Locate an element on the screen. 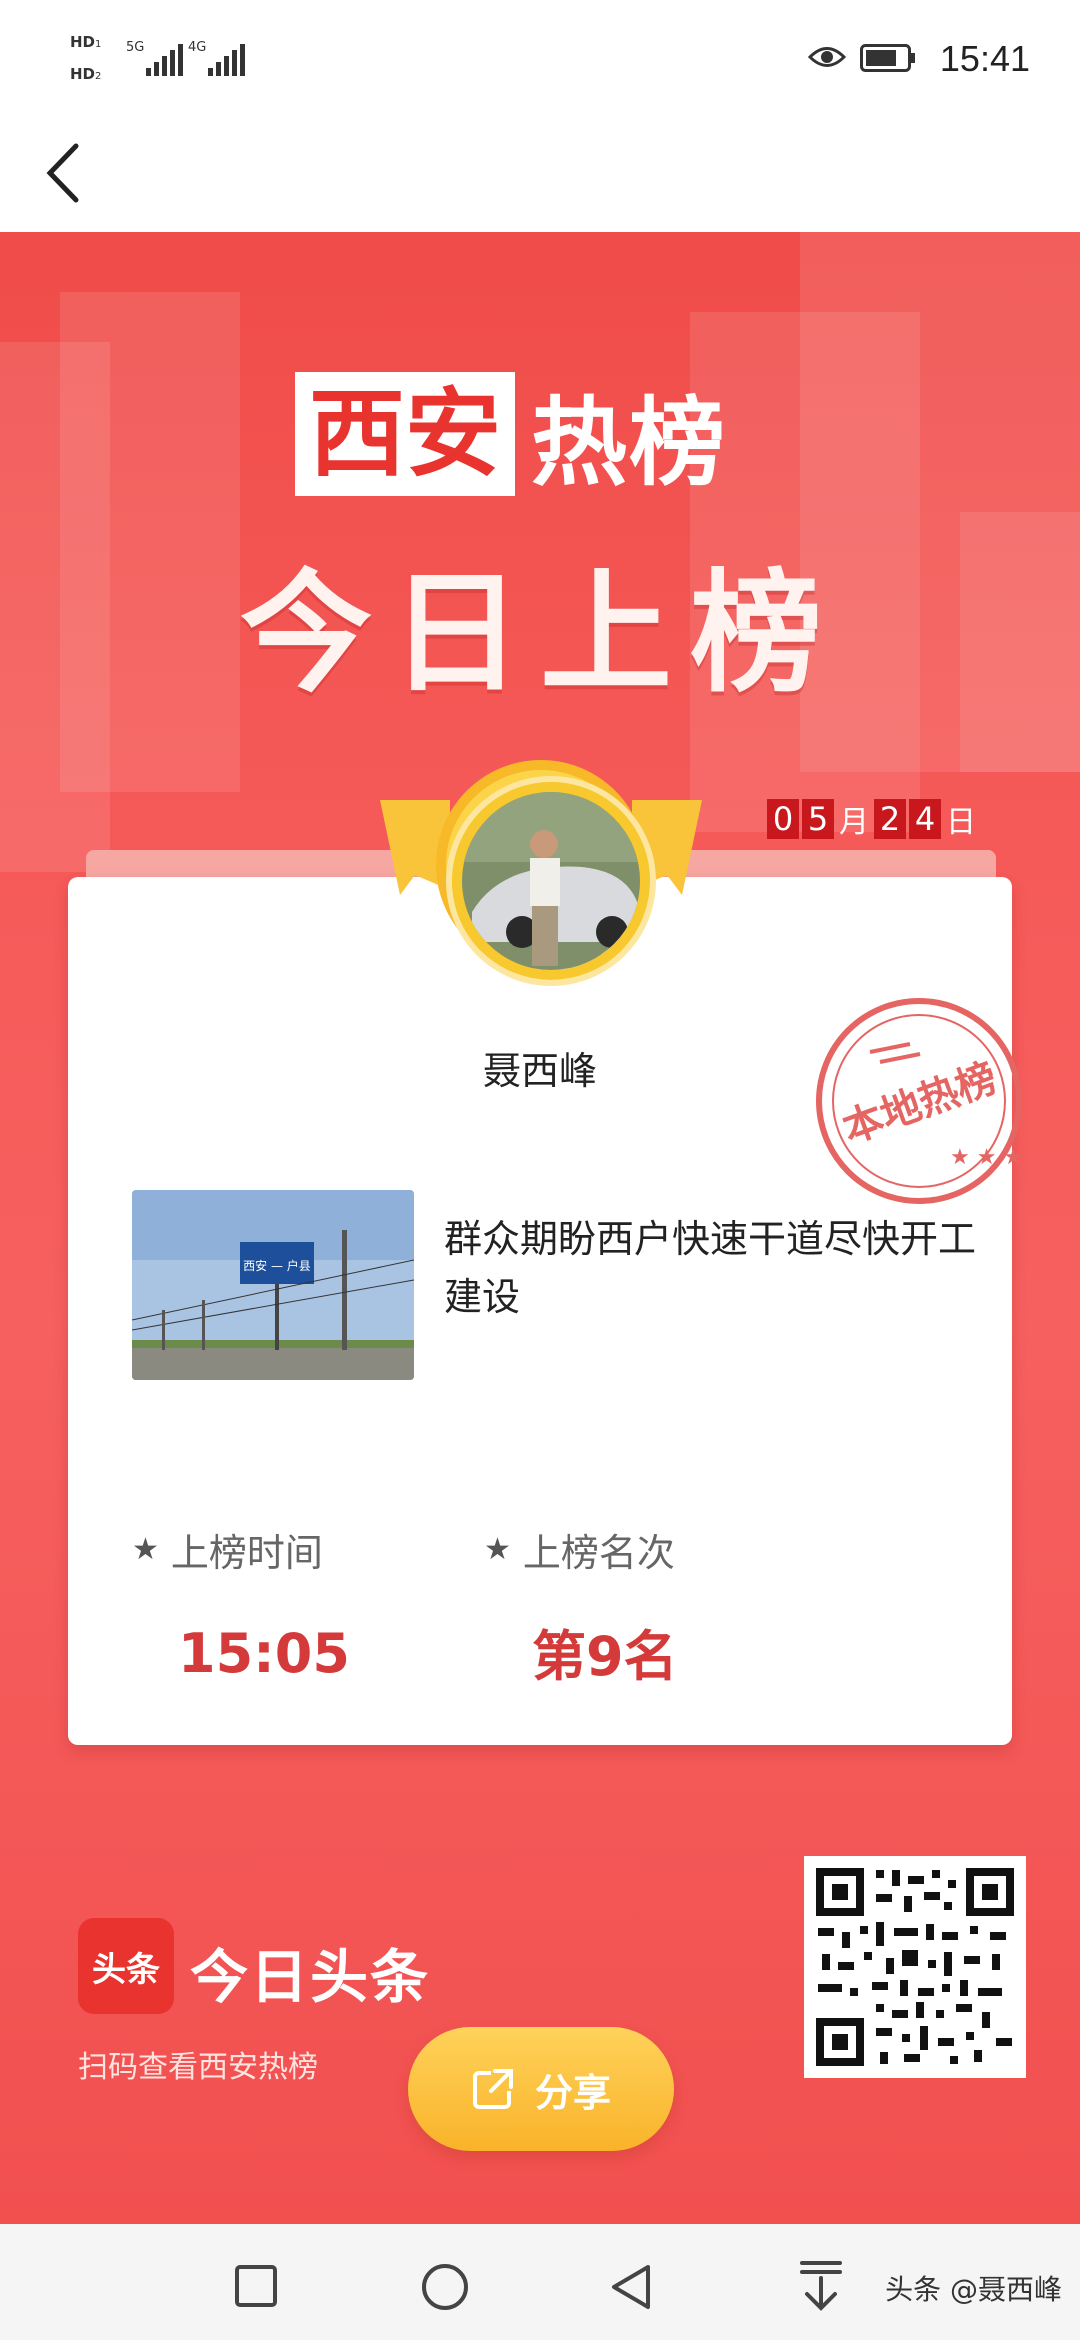 Image resolution: width=1080 pixels, height=2340 pixels. day-unit: 日 is located at coordinates (961, 822).